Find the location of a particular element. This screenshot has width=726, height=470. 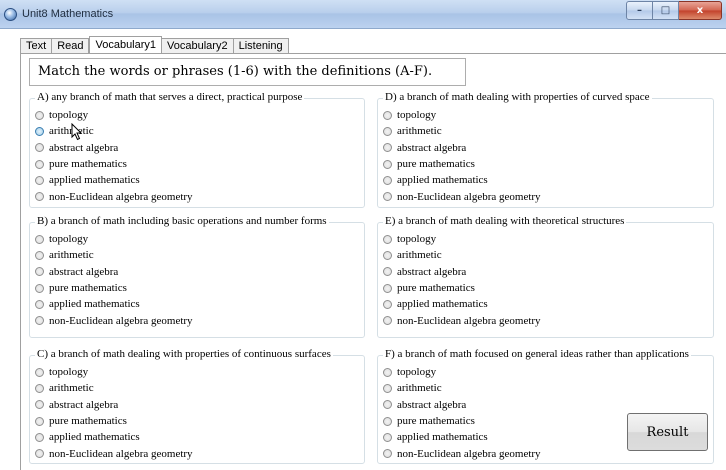

tab-listening: Listening is located at coordinates (261, 46).